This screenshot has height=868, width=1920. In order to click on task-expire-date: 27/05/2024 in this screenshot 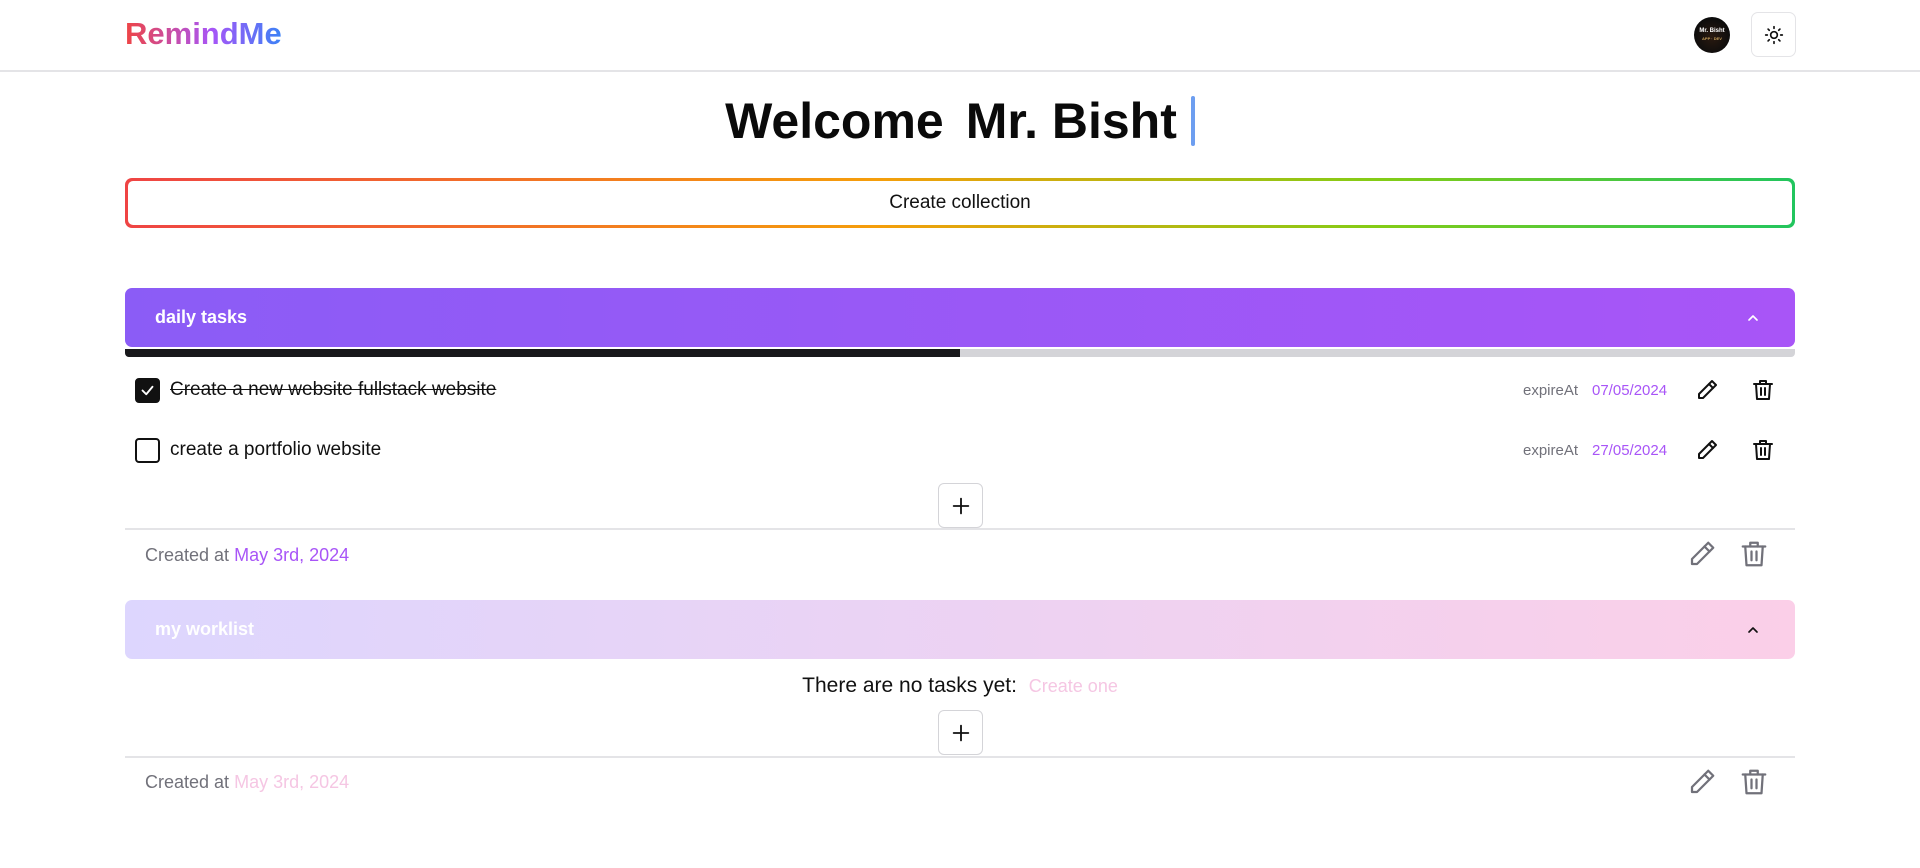, I will do `click(1630, 450)`.